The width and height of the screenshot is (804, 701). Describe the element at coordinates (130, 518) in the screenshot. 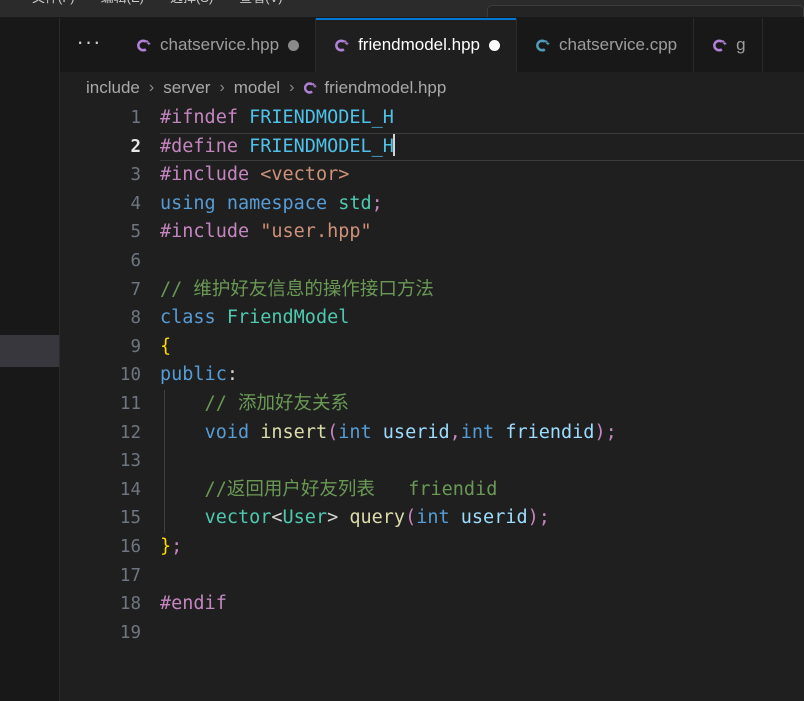

I see `line-number: 15` at that location.